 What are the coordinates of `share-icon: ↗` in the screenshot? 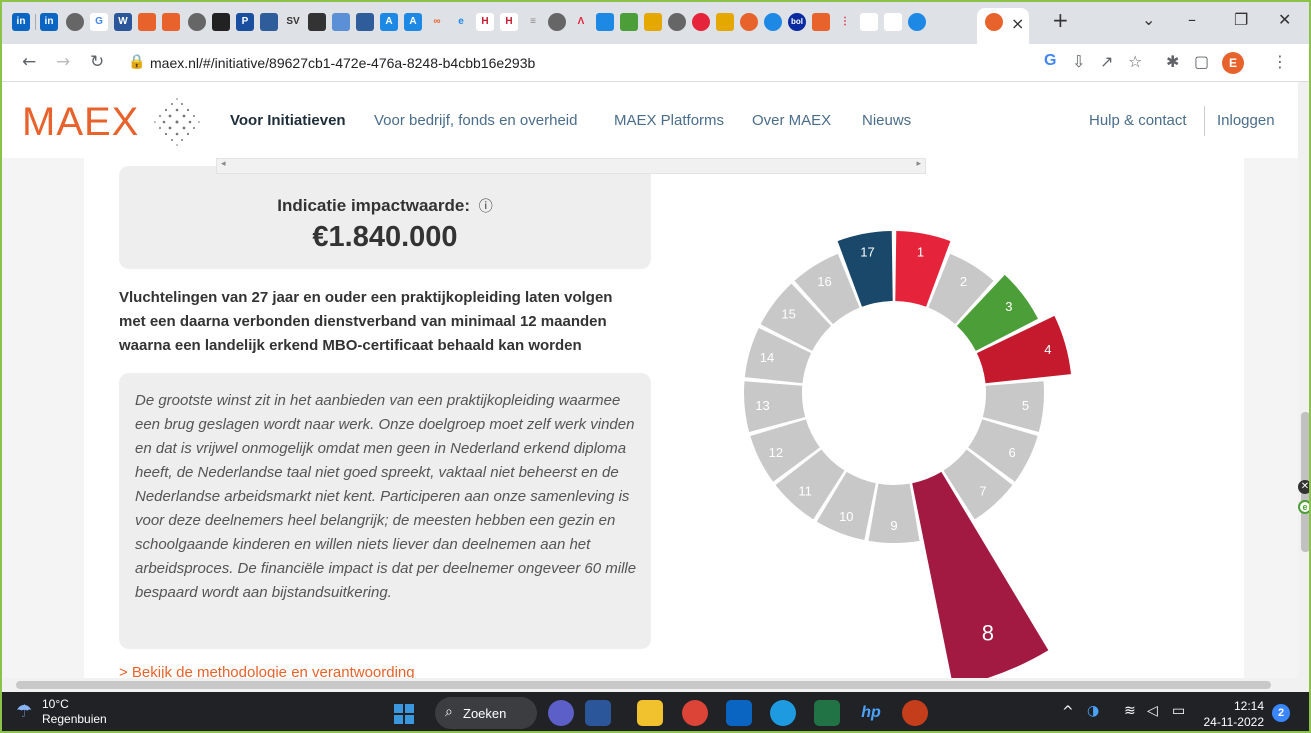 It's located at (1106, 61).